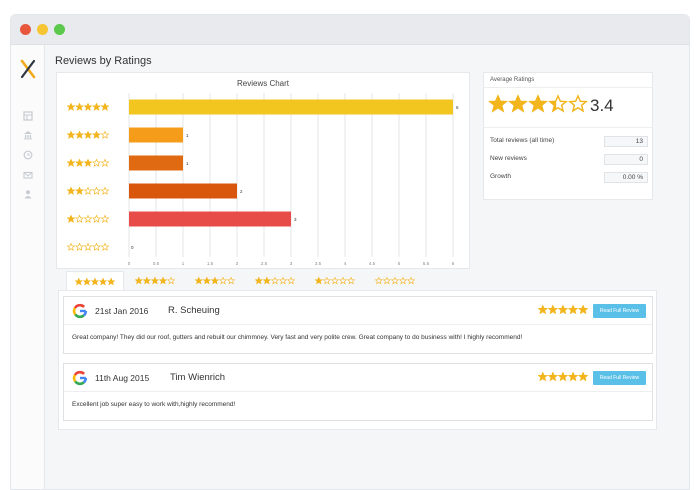 This screenshot has width=700, height=490. Describe the element at coordinates (42, 29) in the screenshot. I see `minimize-window-button` at that location.